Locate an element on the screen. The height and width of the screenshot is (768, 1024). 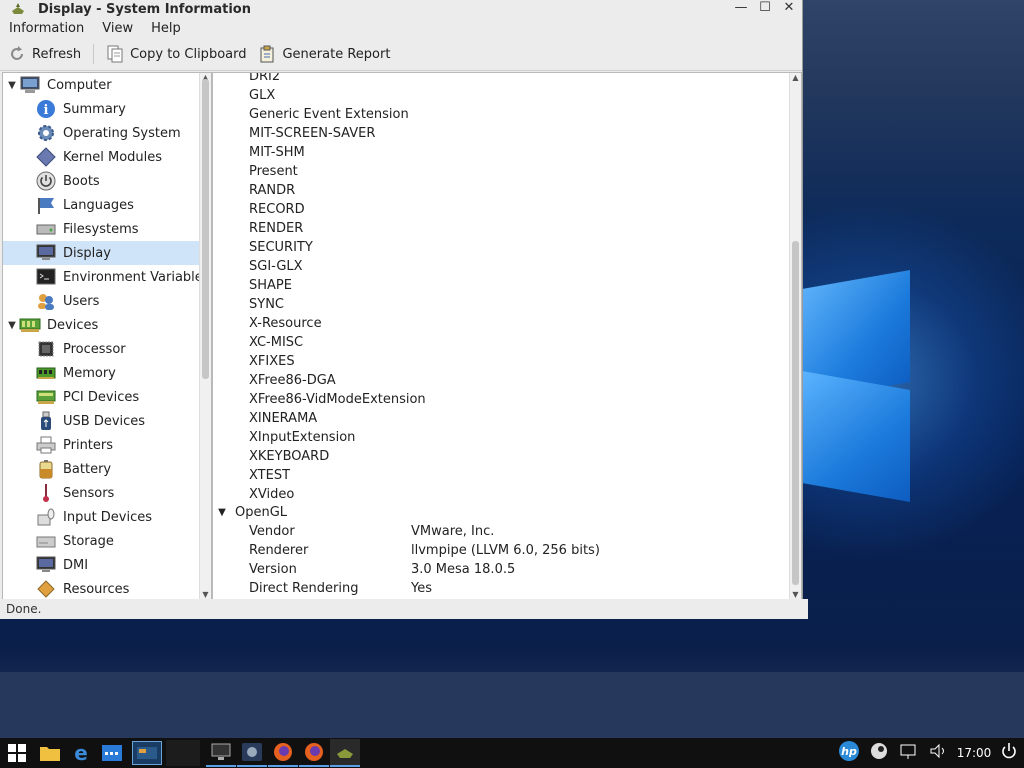
tree-category-computer: ▼ Computer is located at coordinates (107, 85).